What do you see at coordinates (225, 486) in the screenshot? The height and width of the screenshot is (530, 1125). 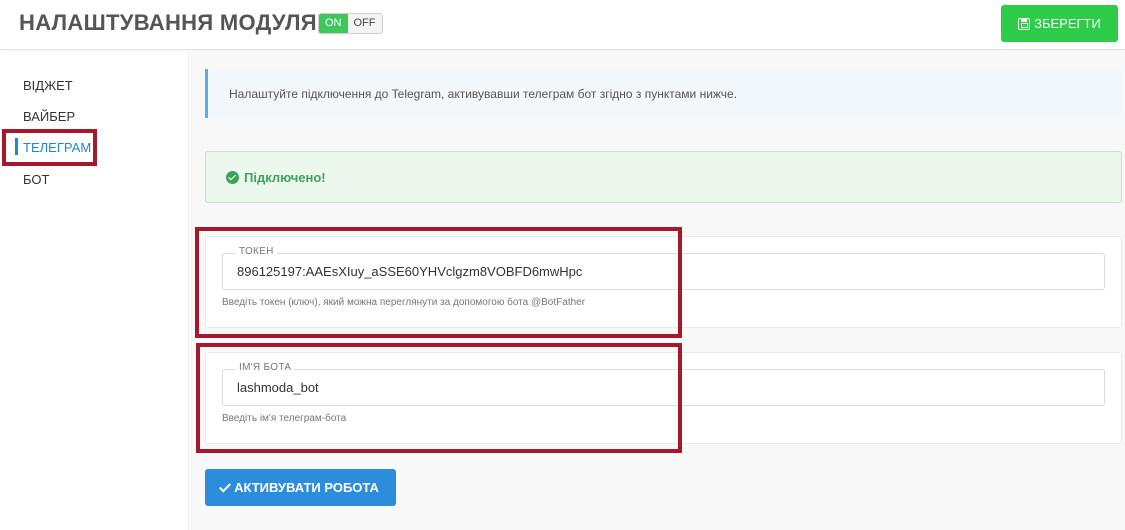 I see `checkmark-icon` at bounding box center [225, 486].